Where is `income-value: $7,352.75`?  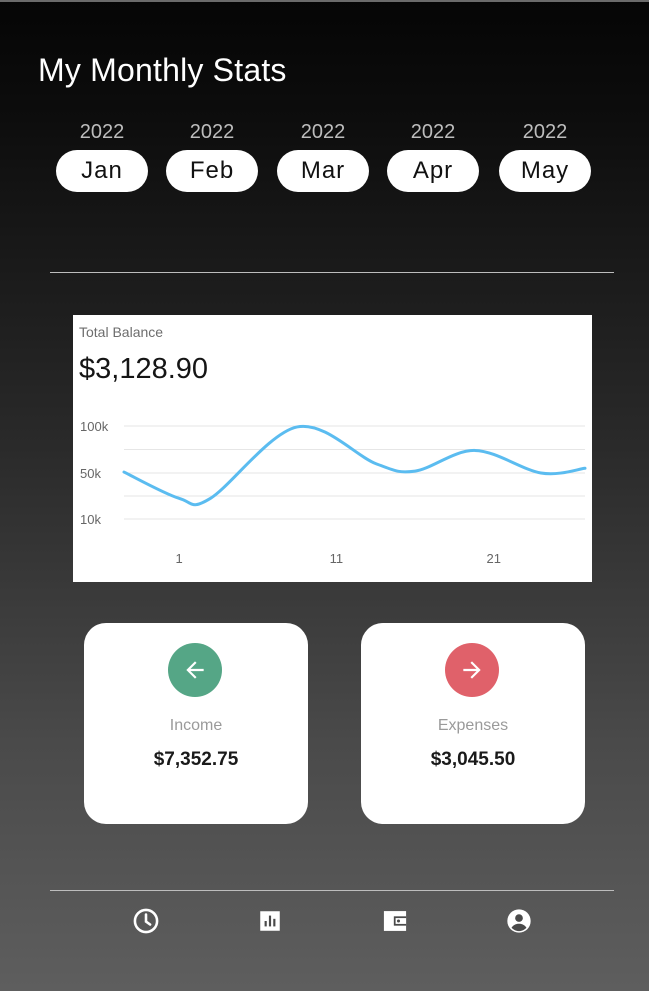 income-value: $7,352.75 is located at coordinates (196, 759).